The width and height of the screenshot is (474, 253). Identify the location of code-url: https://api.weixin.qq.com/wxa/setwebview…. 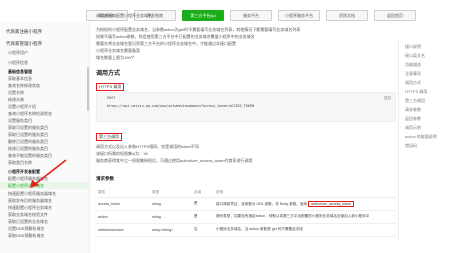
(180, 106).